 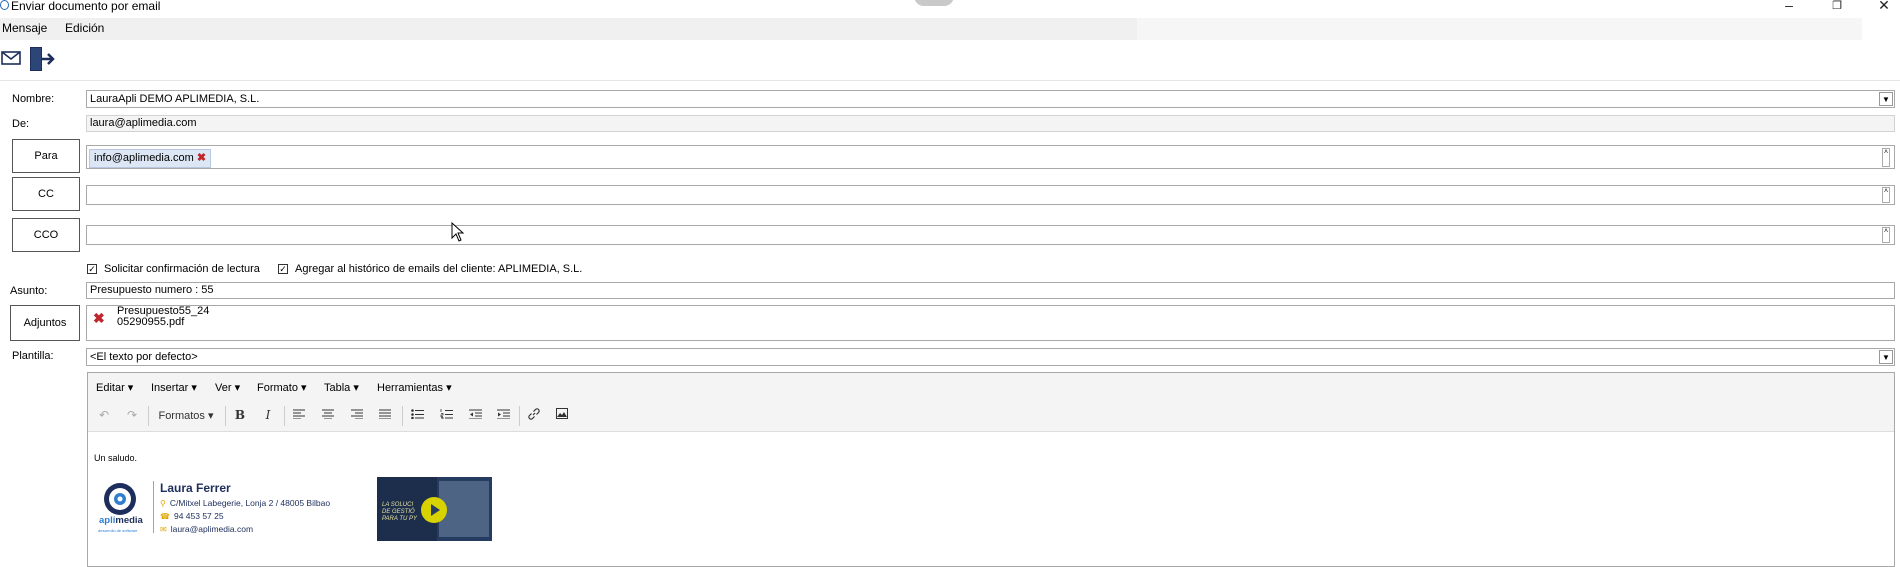 What do you see at coordinates (11, 59) in the screenshot?
I see `envelope-icon` at bounding box center [11, 59].